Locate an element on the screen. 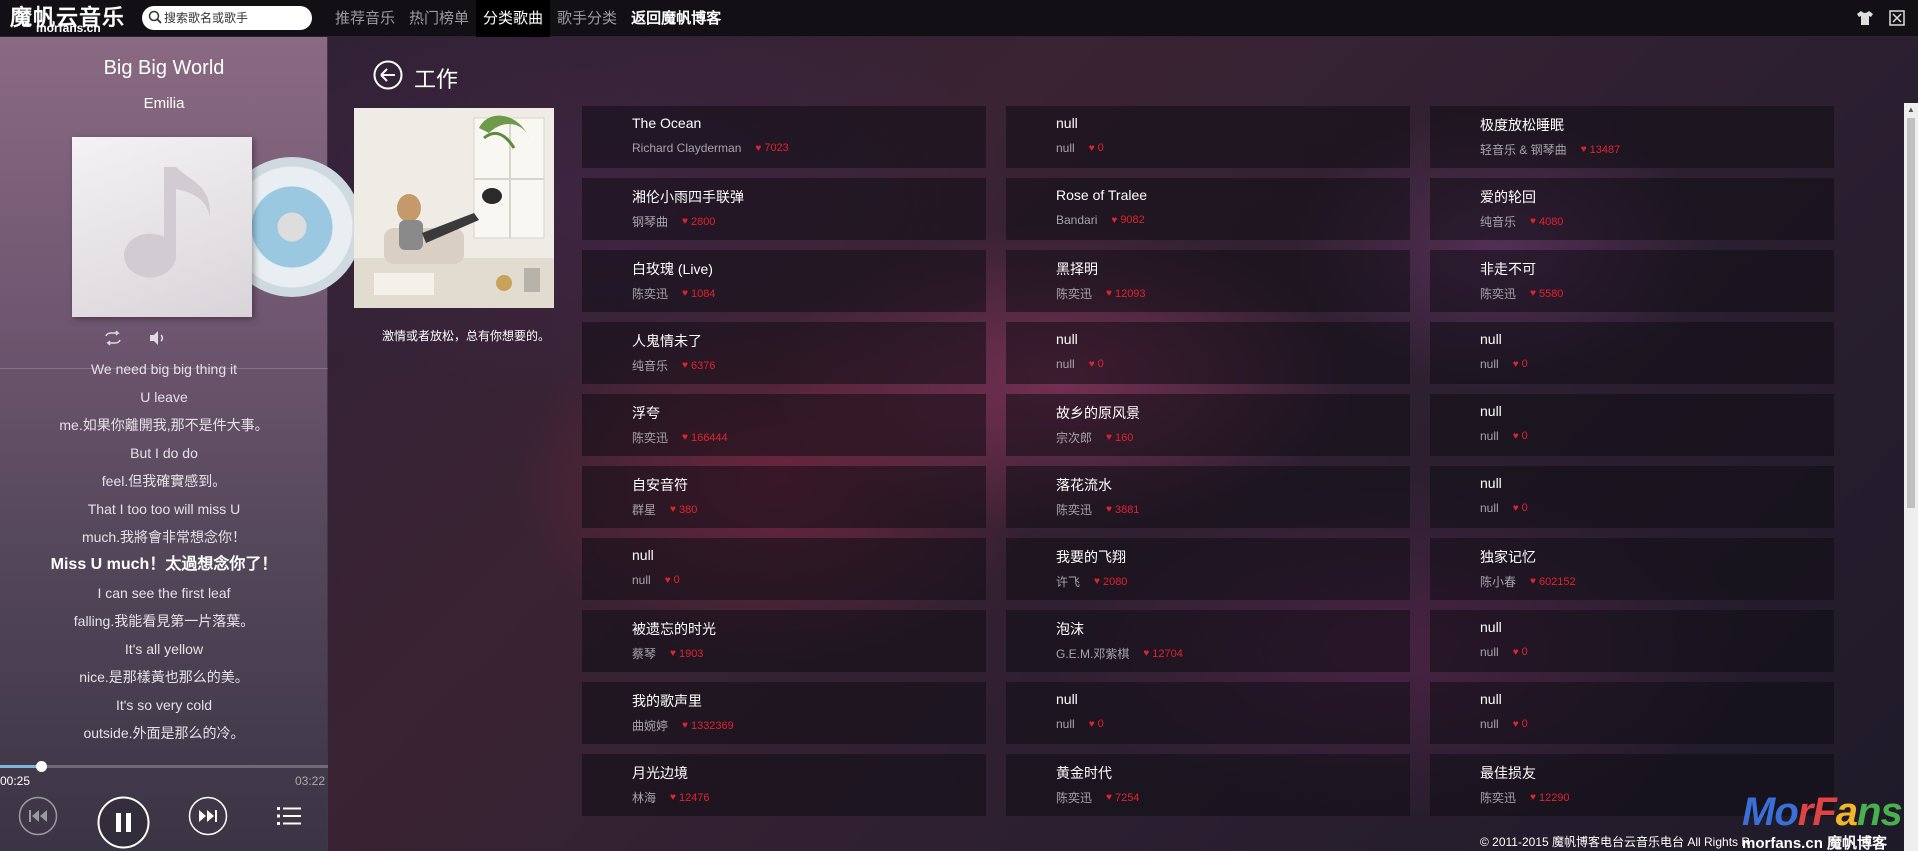 The image size is (1918, 851). song-card: 自安音符 群星 ♥ 380 is located at coordinates (784, 497).